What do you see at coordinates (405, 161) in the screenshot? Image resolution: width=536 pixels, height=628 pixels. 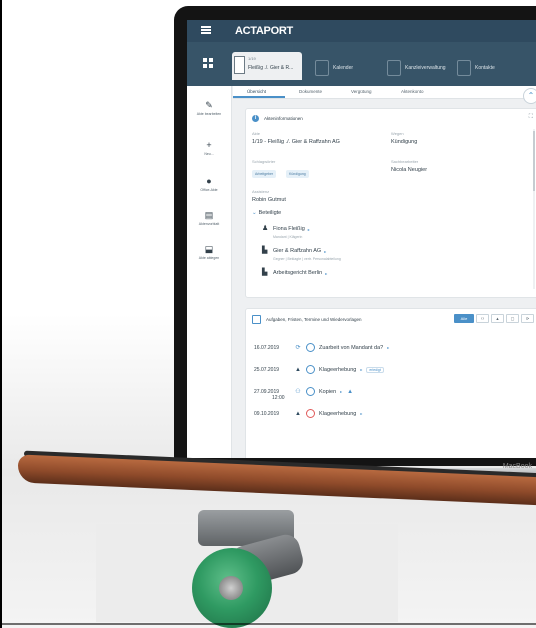 I see `sachbearbeiter-label: Sachbearbeiter` at bounding box center [405, 161].